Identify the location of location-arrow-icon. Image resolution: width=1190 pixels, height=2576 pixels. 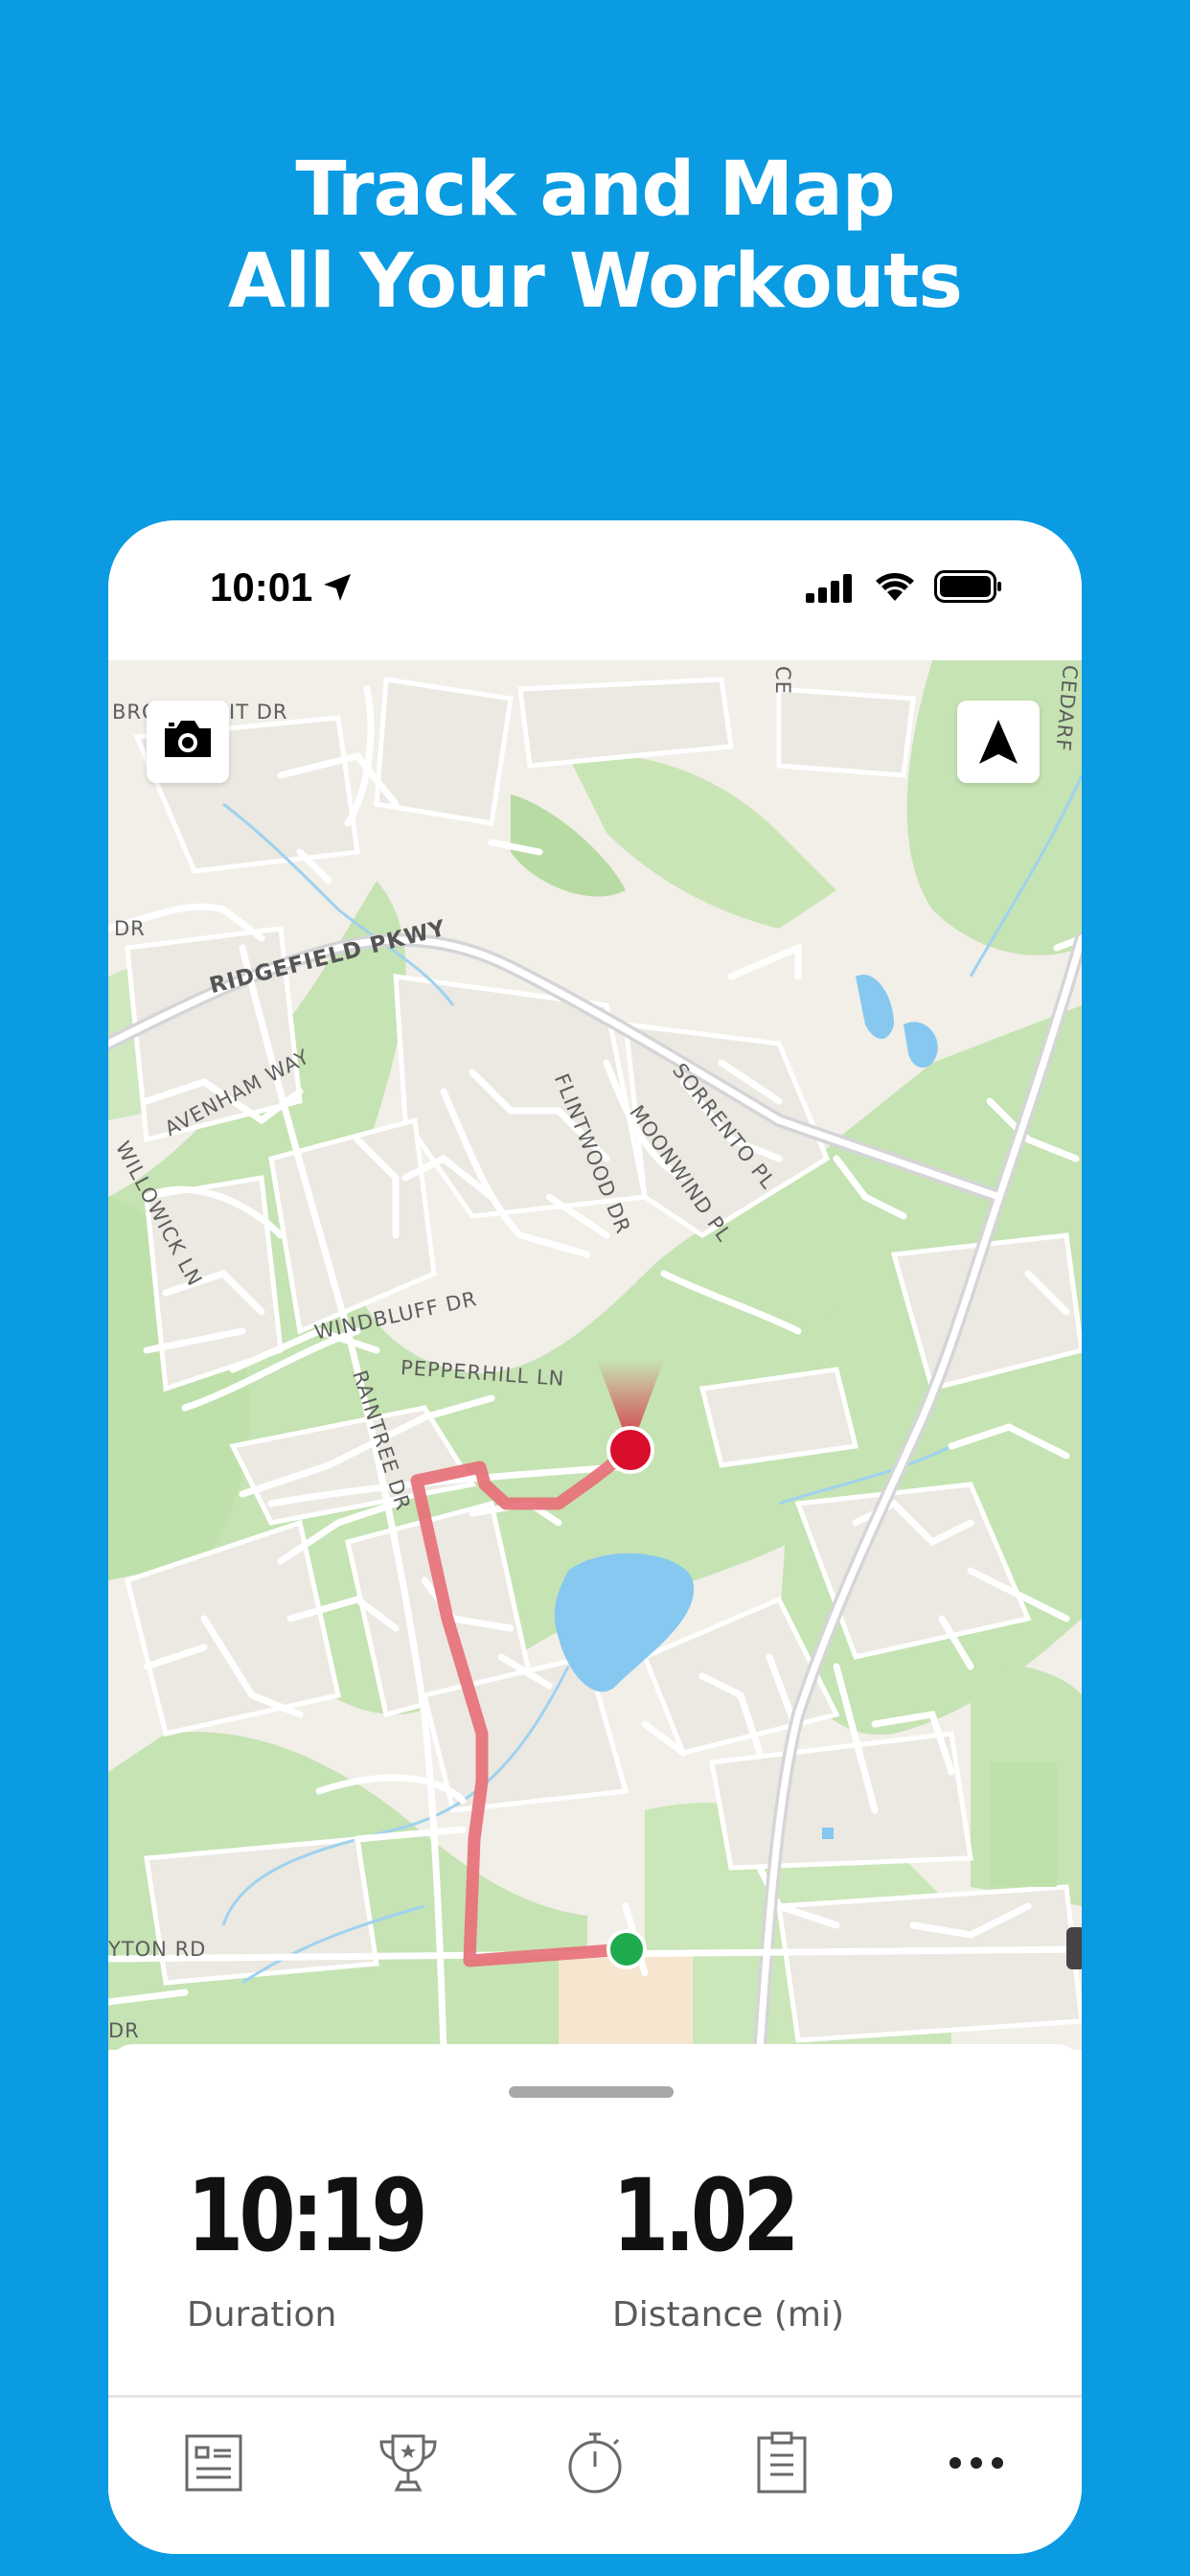
(338, 587).